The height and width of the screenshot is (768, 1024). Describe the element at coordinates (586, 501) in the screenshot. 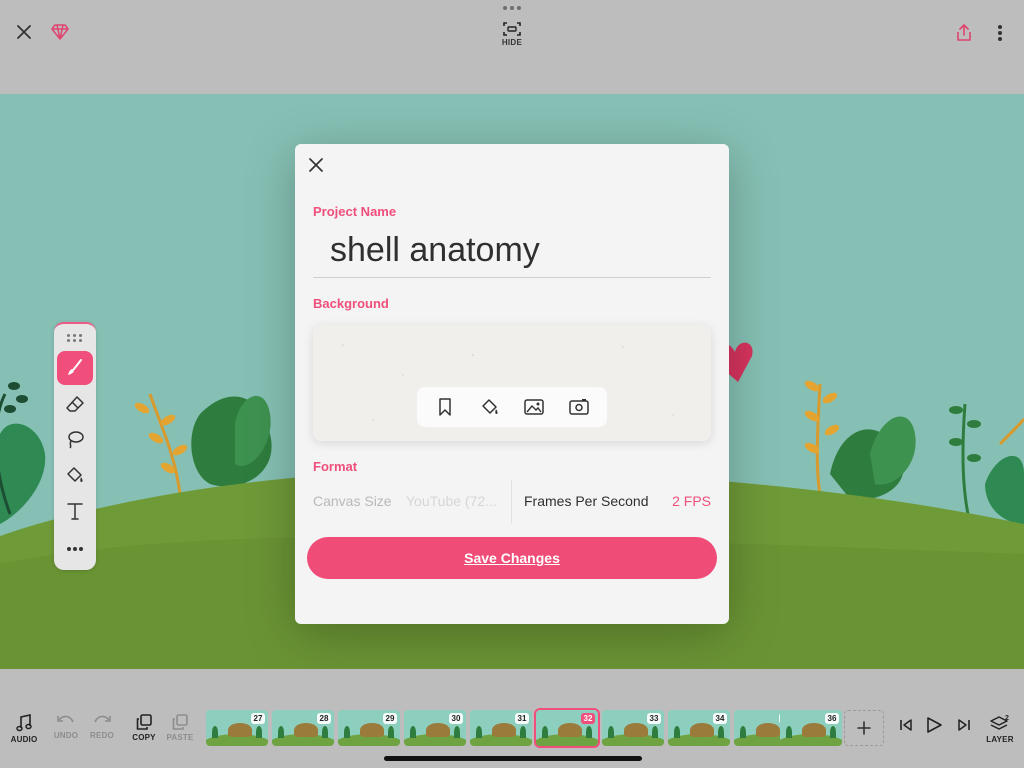

I see `fps-label: Frames Per Second` at that location.